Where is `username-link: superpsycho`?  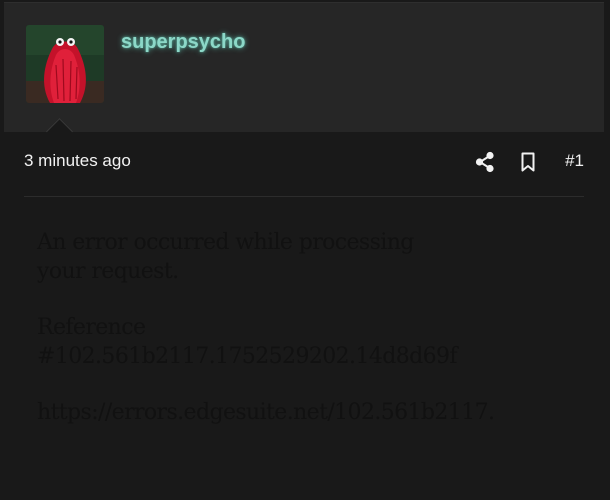
username-link: superpsycho is located at coordinates (183, 42).